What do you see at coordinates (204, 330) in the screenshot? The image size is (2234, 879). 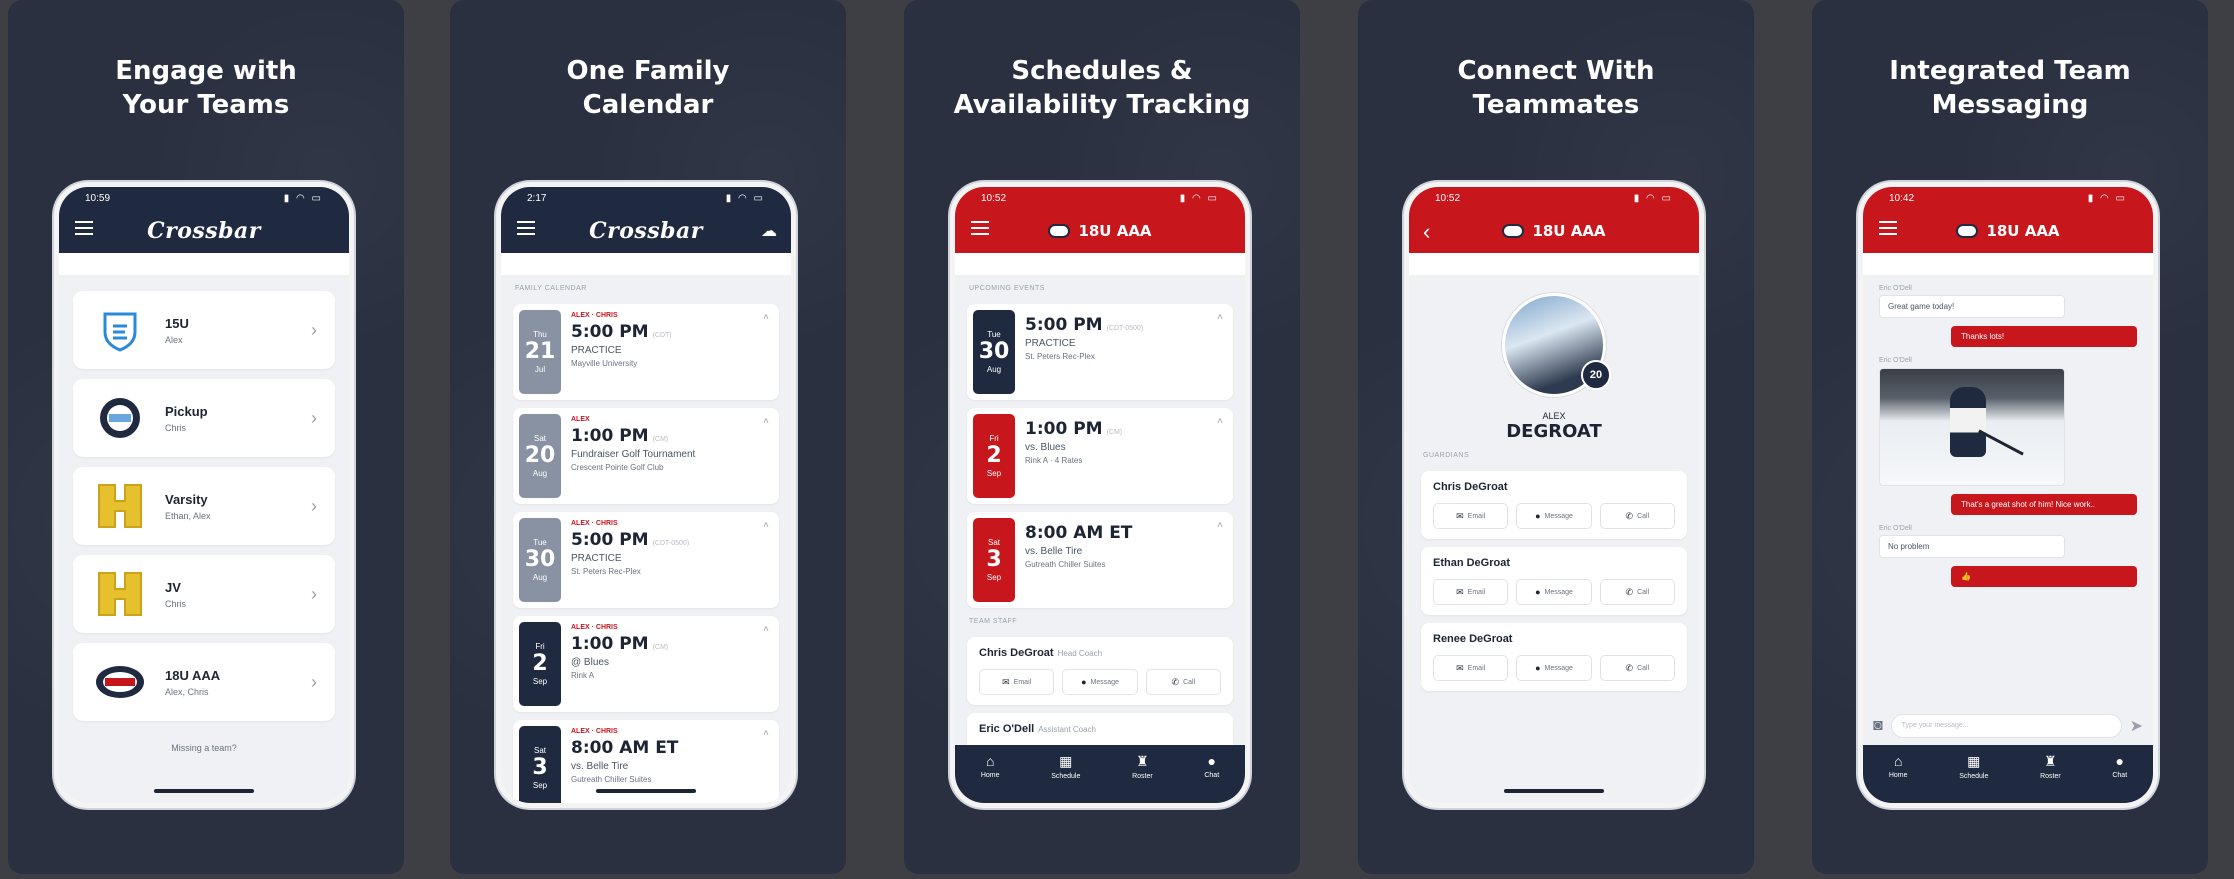 I see `team-card: 15U Alex ›` at bounding box center [204, 330].